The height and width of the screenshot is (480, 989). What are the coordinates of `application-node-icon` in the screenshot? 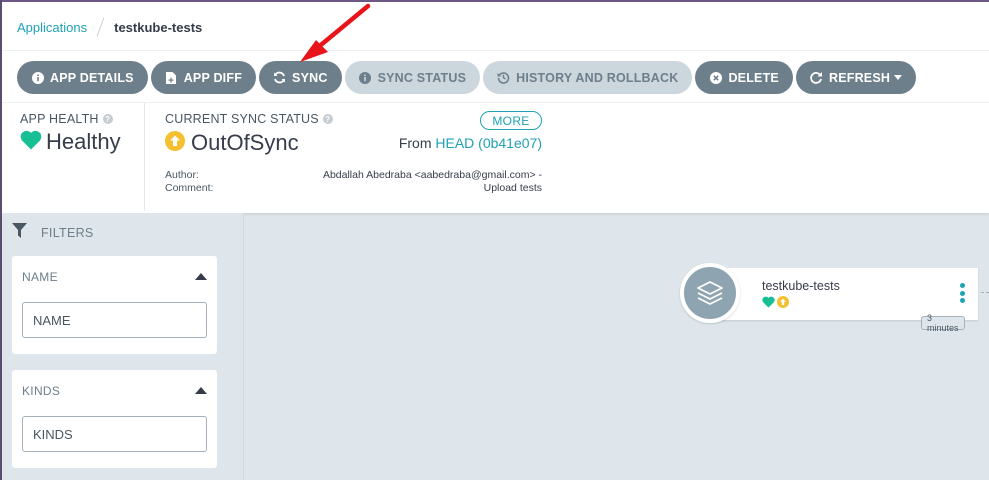 It's located at (710, 293).